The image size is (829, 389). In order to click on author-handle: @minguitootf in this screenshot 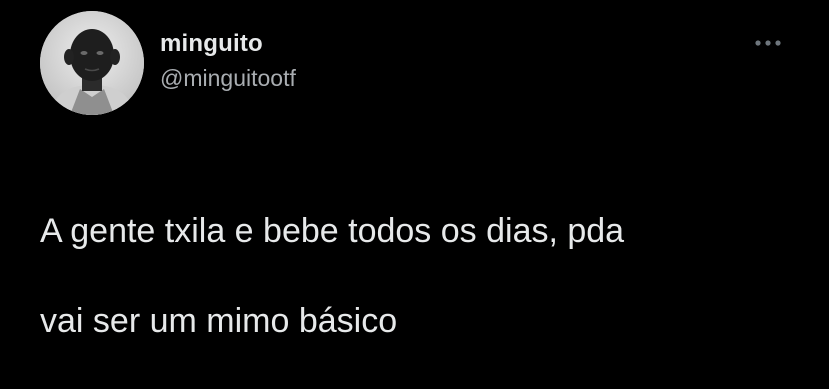, I will do `click(228, 78)`.